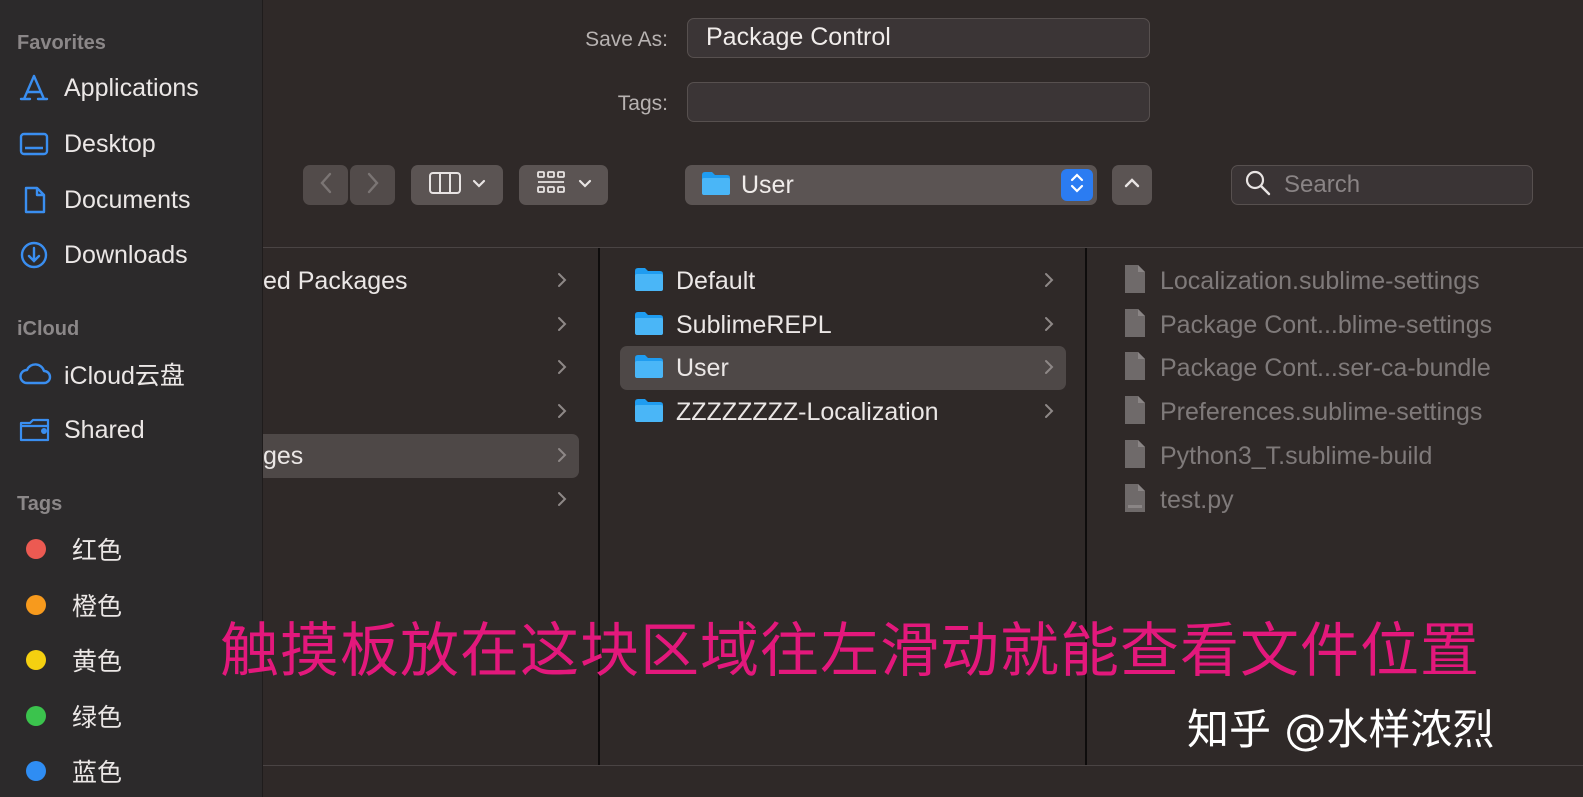 This screenshot has width=1583, height=797. Describe the element at coordinates (138, 549) in the screenshot. I see `sidebar-tag-red: 红色` at that location.